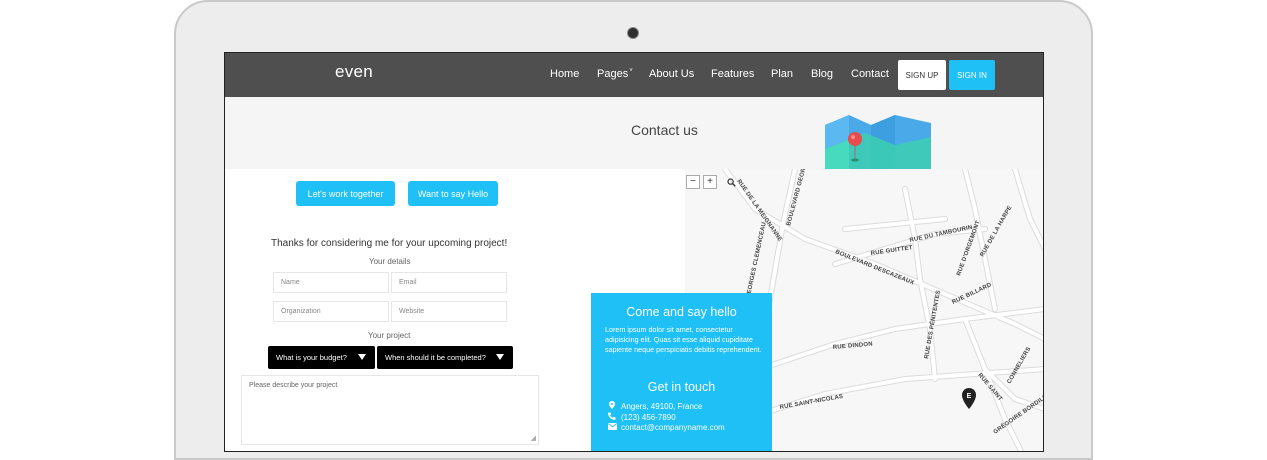 The image size is (1267, 460). What do you see at coordinates (732, 74) in the screenshot?
I see `nav-features: Features` at bounding box center [732, 74].